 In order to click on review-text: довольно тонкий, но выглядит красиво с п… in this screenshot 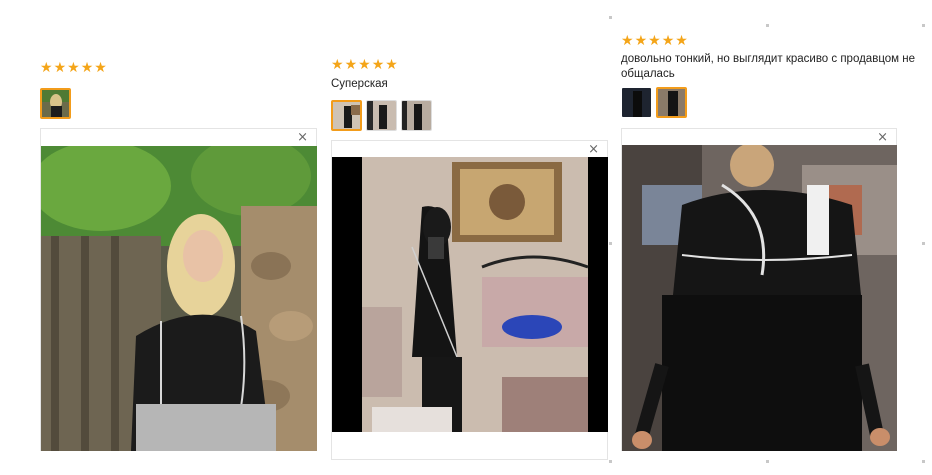, I will do `click(768, 66)`.